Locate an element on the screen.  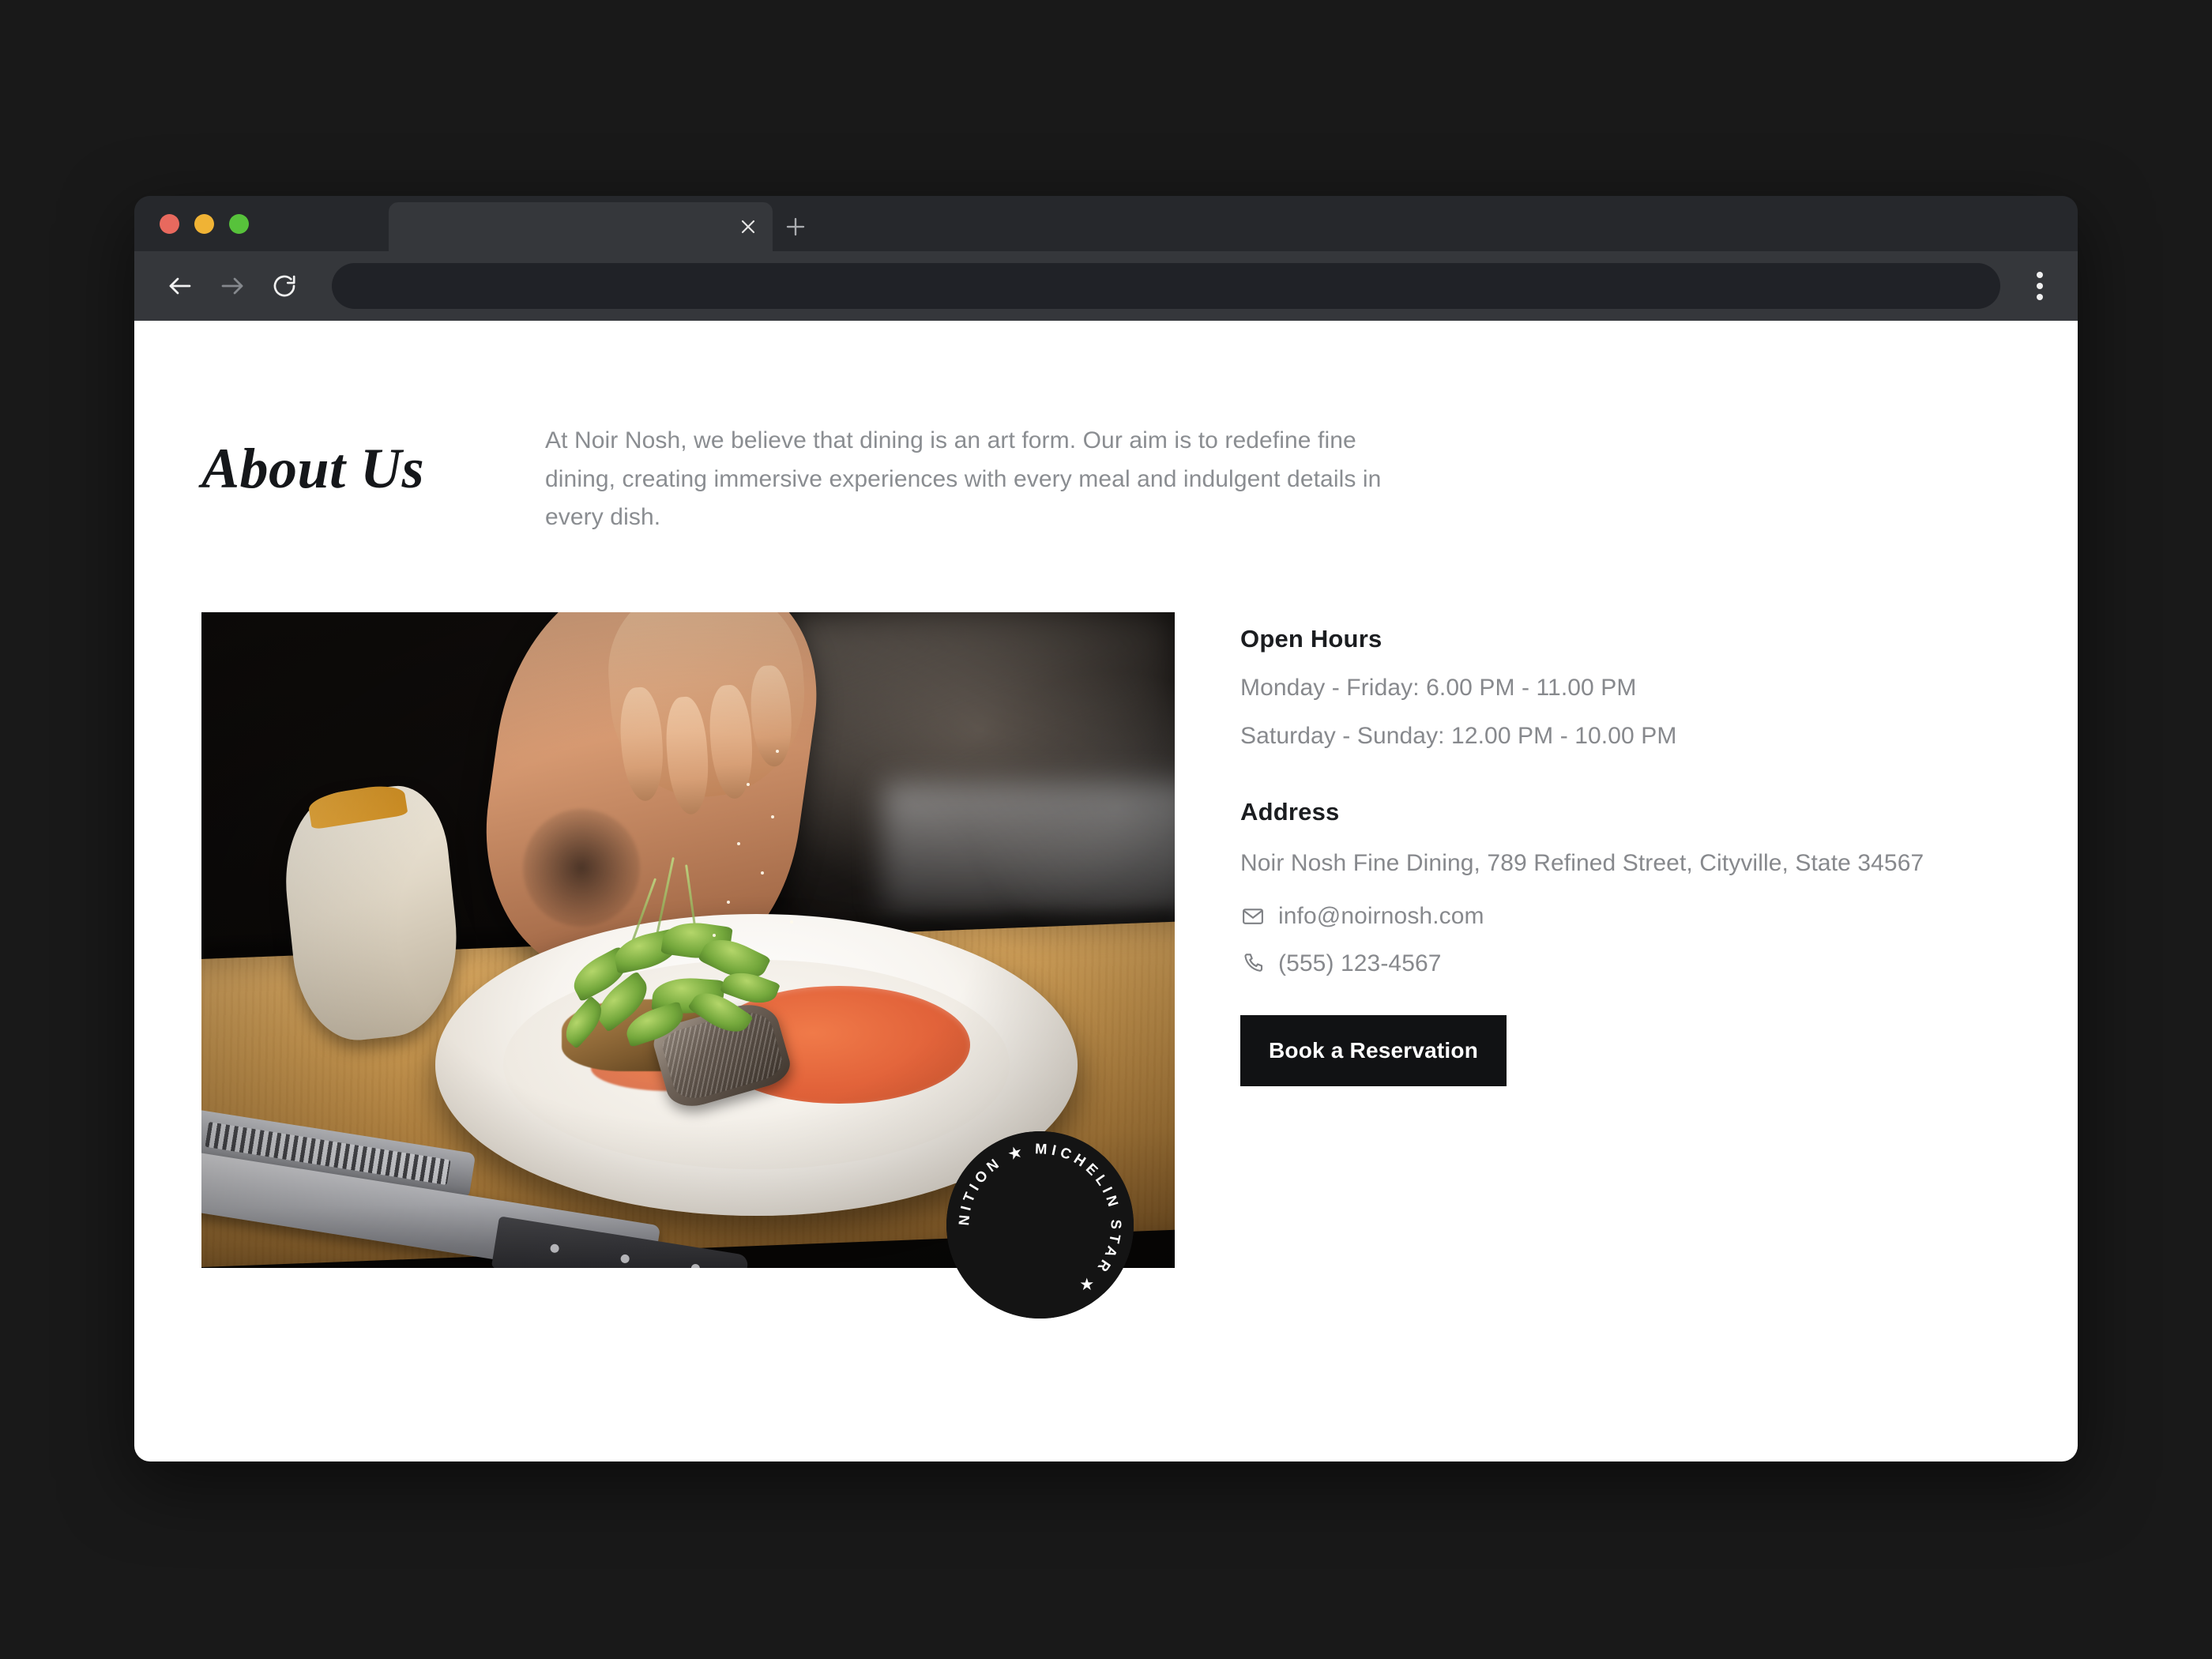
kebab-menu-icon is located at coordinates (2040, 286).